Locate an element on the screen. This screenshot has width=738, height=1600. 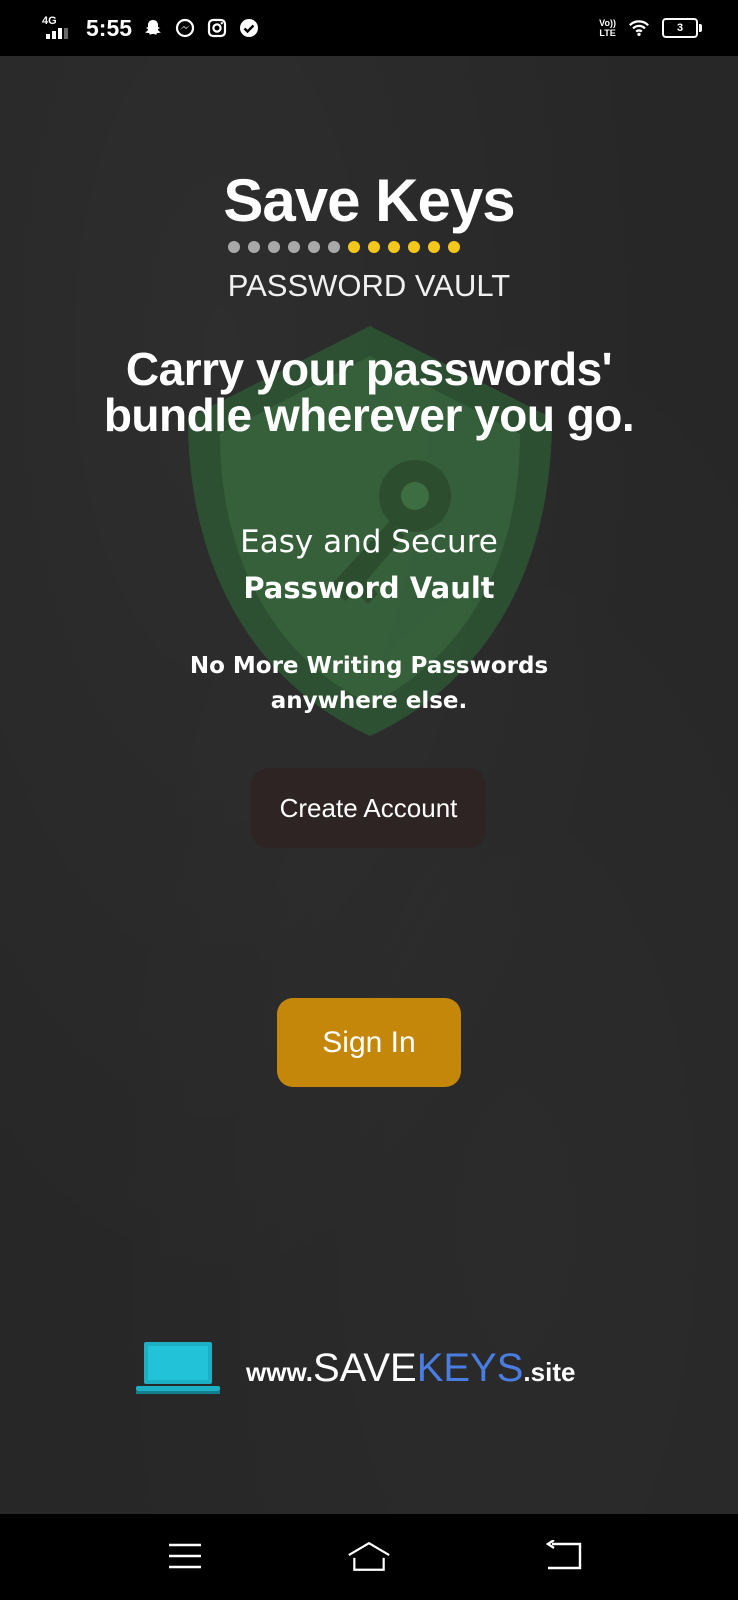
website-url: www.SAVEKEYS.site is located at coordinates (410, 1368).